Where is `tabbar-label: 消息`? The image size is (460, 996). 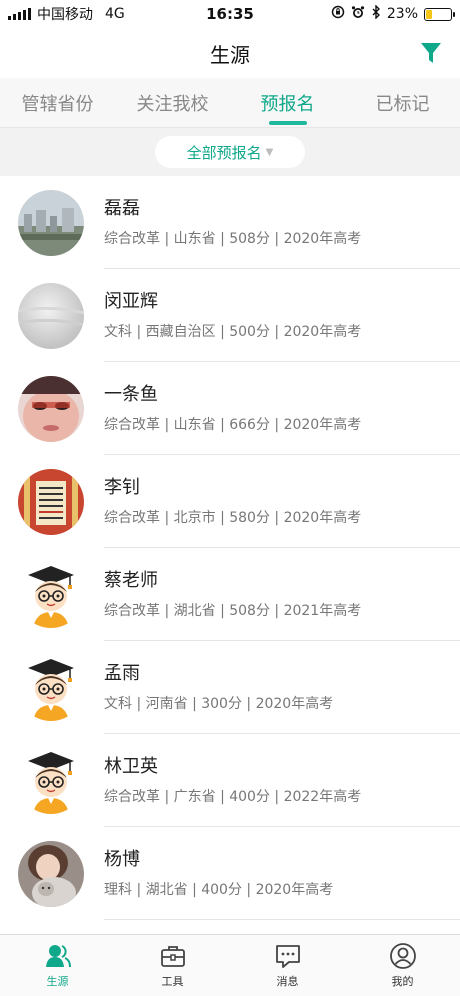 tabbar-label: 消息 is located at coordinates (287, 981).